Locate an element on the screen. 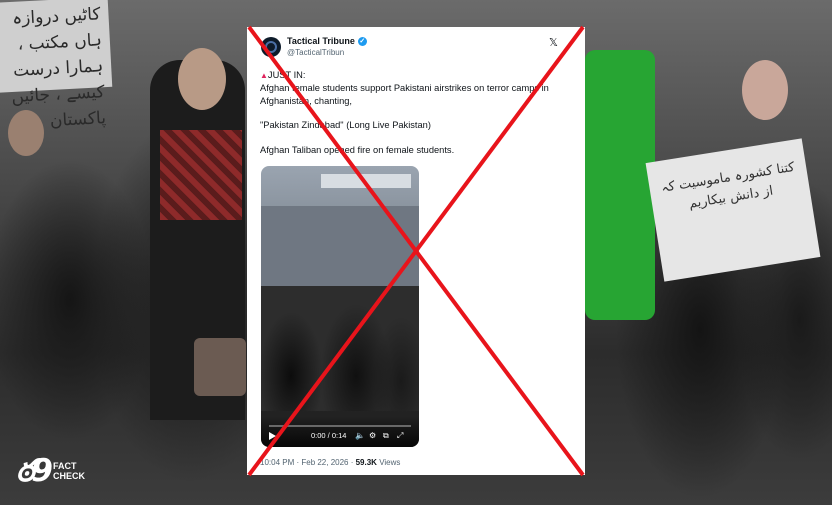 The image size is (832, 505). views-label: Views is located at coordinates (388, 462).